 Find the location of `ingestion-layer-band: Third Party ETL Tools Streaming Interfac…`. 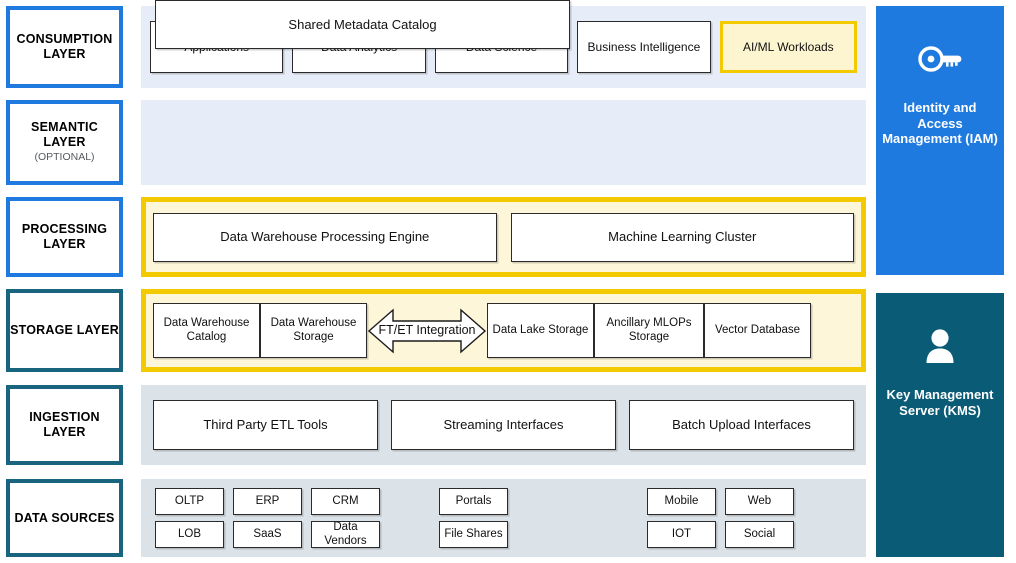

ingestion-layer-band: Third Party ETL Tools Streaming Interfac… is located at coordinates (503, 425).